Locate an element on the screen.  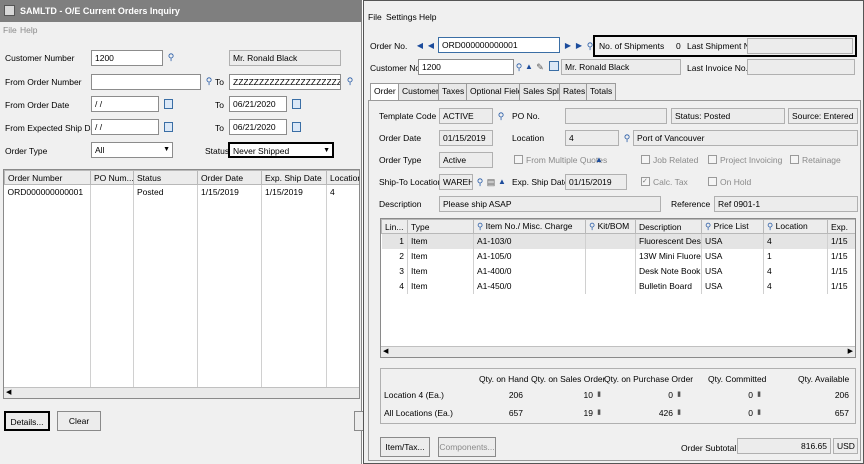
ship-to-doc-icon: ▤ is located at coordinates (491, 182).